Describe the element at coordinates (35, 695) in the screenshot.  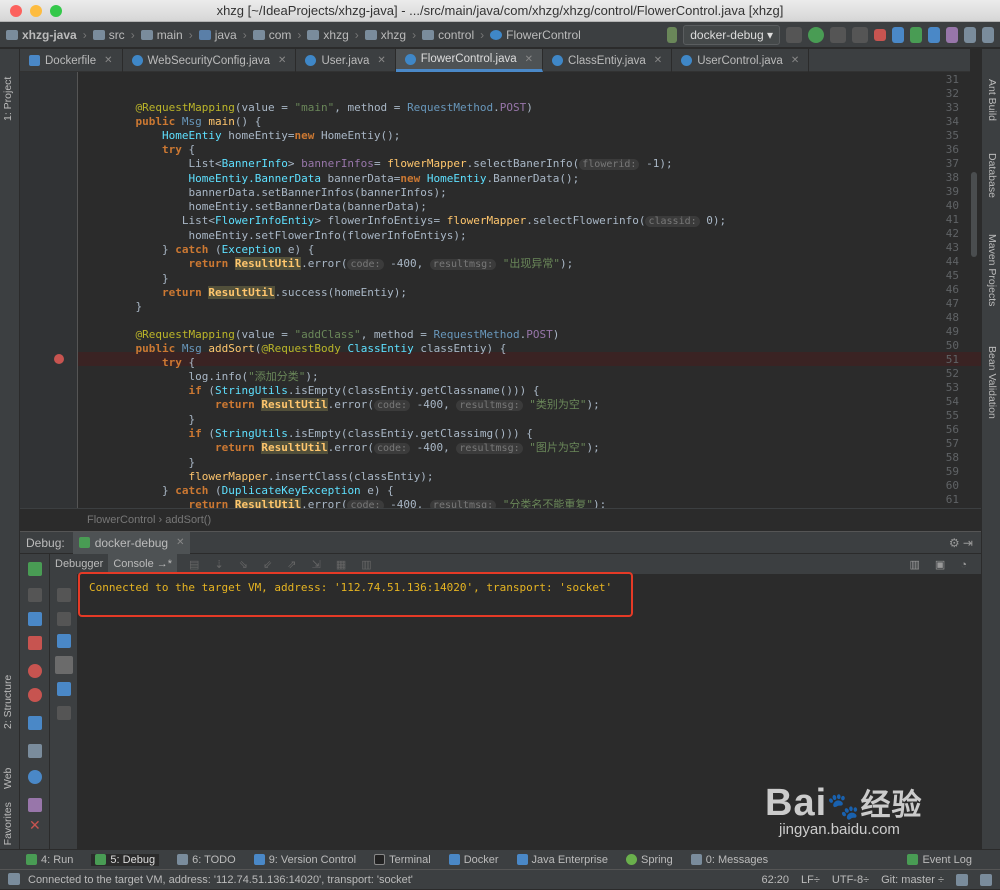
I see `mute-breakpoints-icon` at that location.